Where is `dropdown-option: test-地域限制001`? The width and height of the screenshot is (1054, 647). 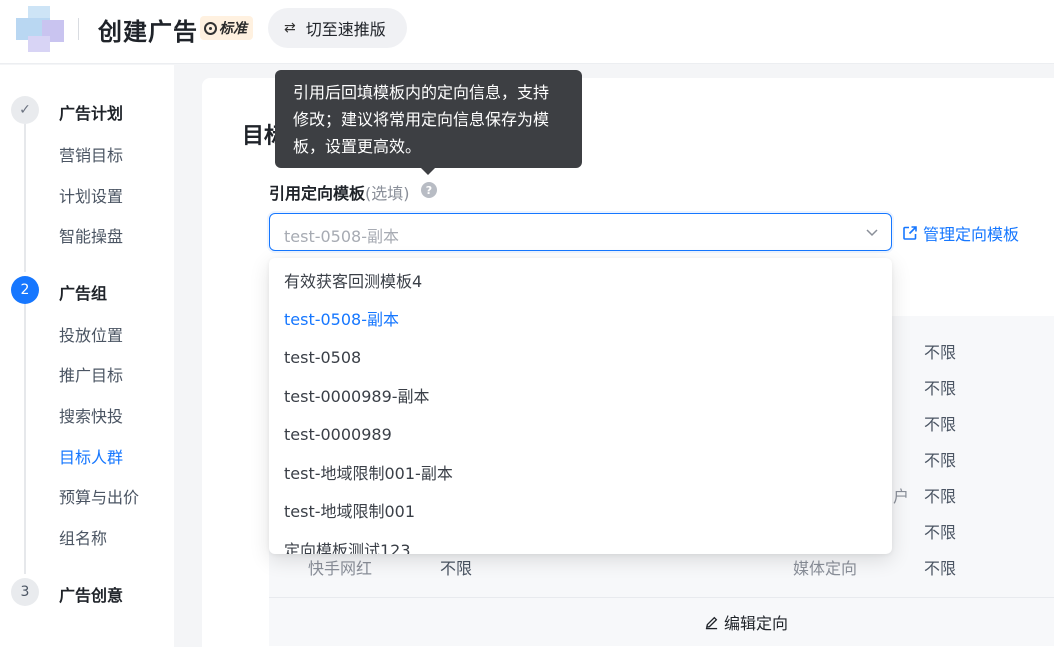 dropdown-option: test-地域限制001 is located at coordinates (580, 510).